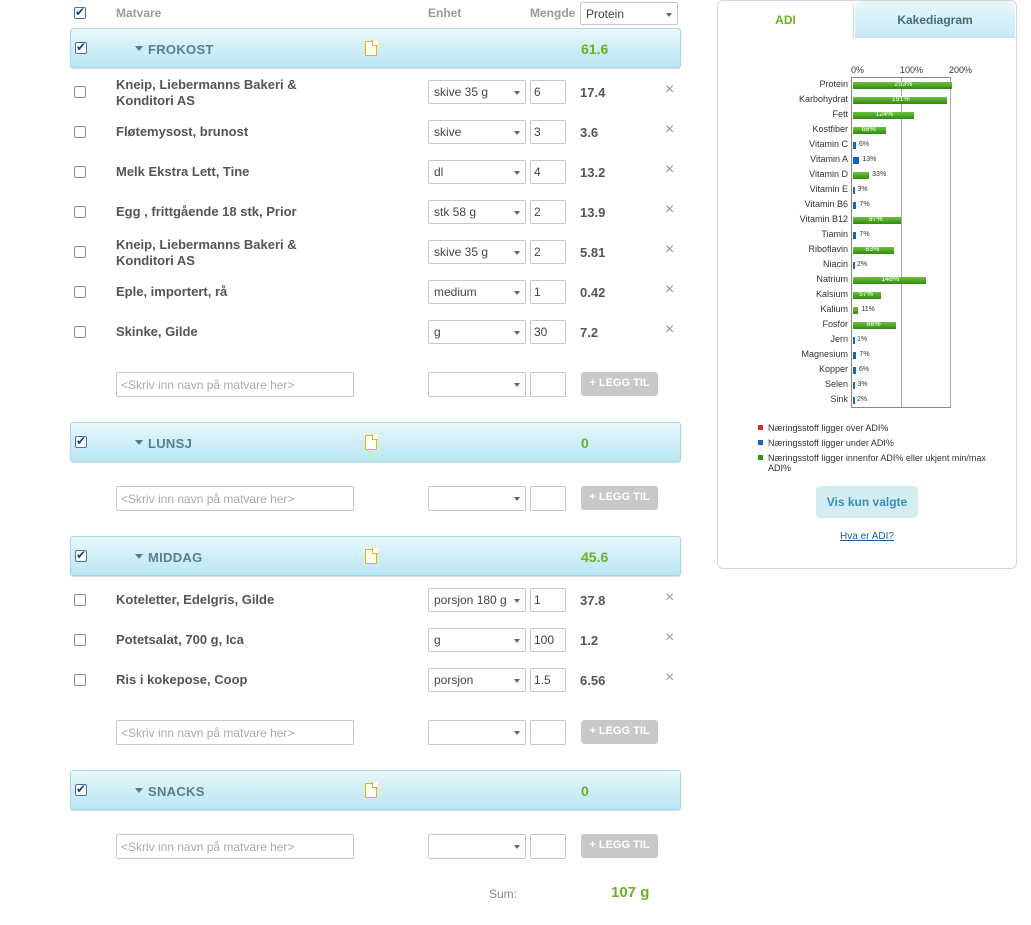 This screenshot has width=1031, height=925. Describe the element at coordinates (593, 252) in the screenshot. I see `nutrient-value: 5.81` at that location.